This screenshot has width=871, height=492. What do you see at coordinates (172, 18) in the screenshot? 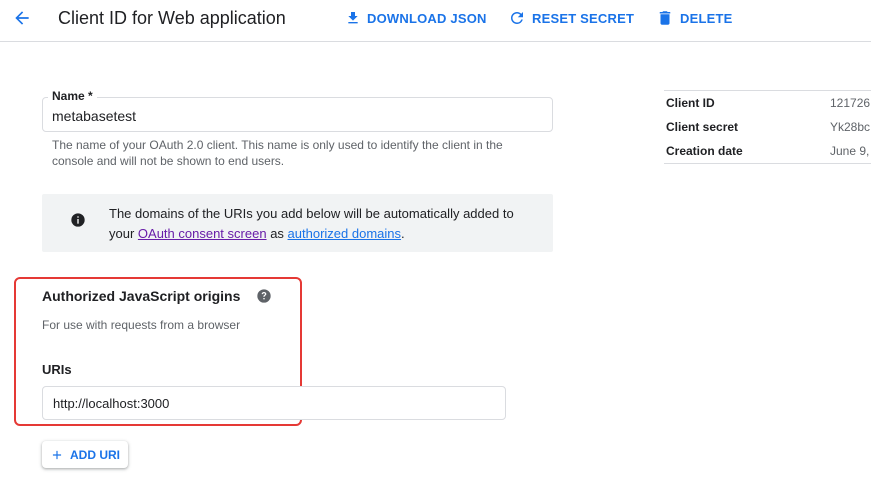
I see `page-title: Client ID for Web application` at bounding box center [172, 18].